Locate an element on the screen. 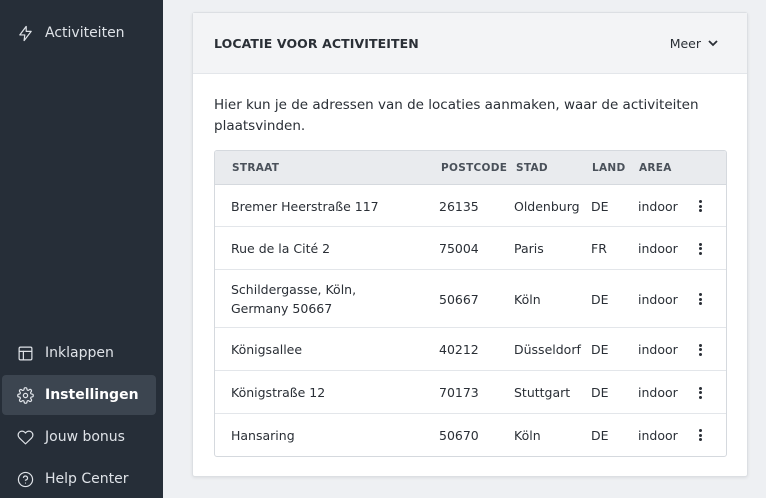 The image size is (766, 498). cell-street: Hansaring is located at coordinates (263, 435).